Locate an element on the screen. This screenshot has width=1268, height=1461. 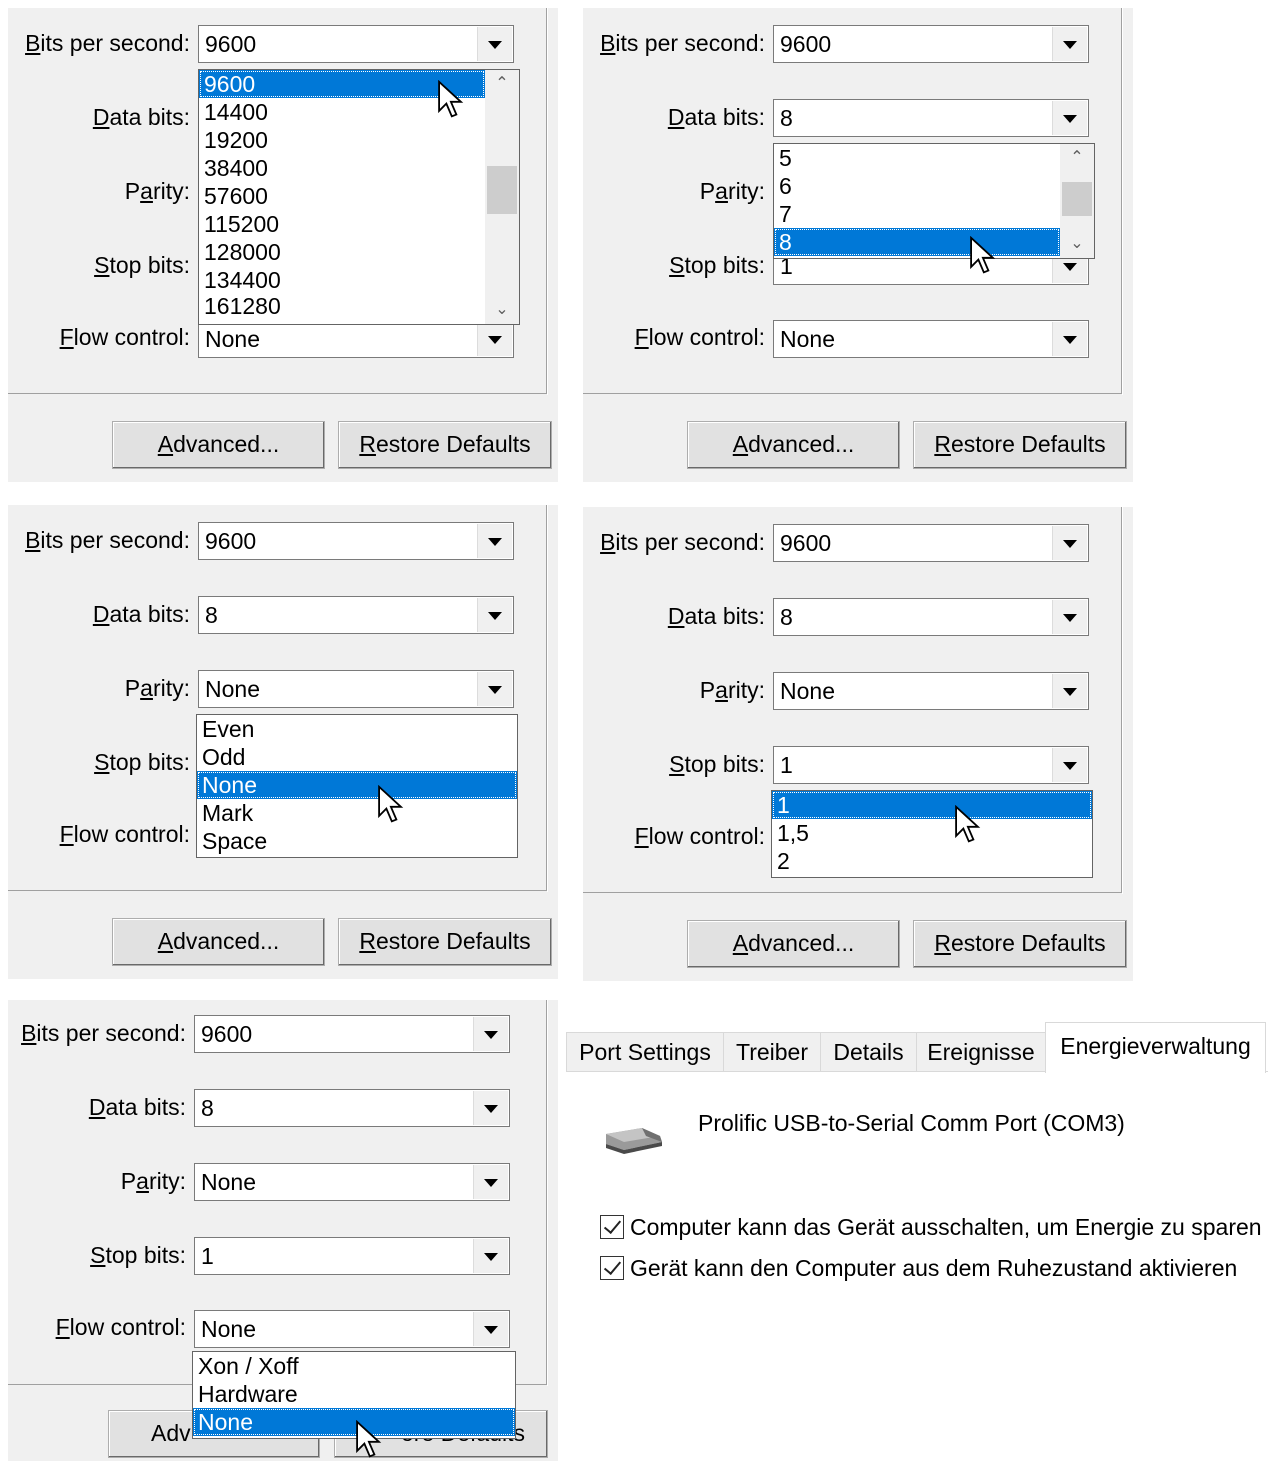
parity-dropdown-list: Even Odd None Mark Space is located at coordinates (357, 786).